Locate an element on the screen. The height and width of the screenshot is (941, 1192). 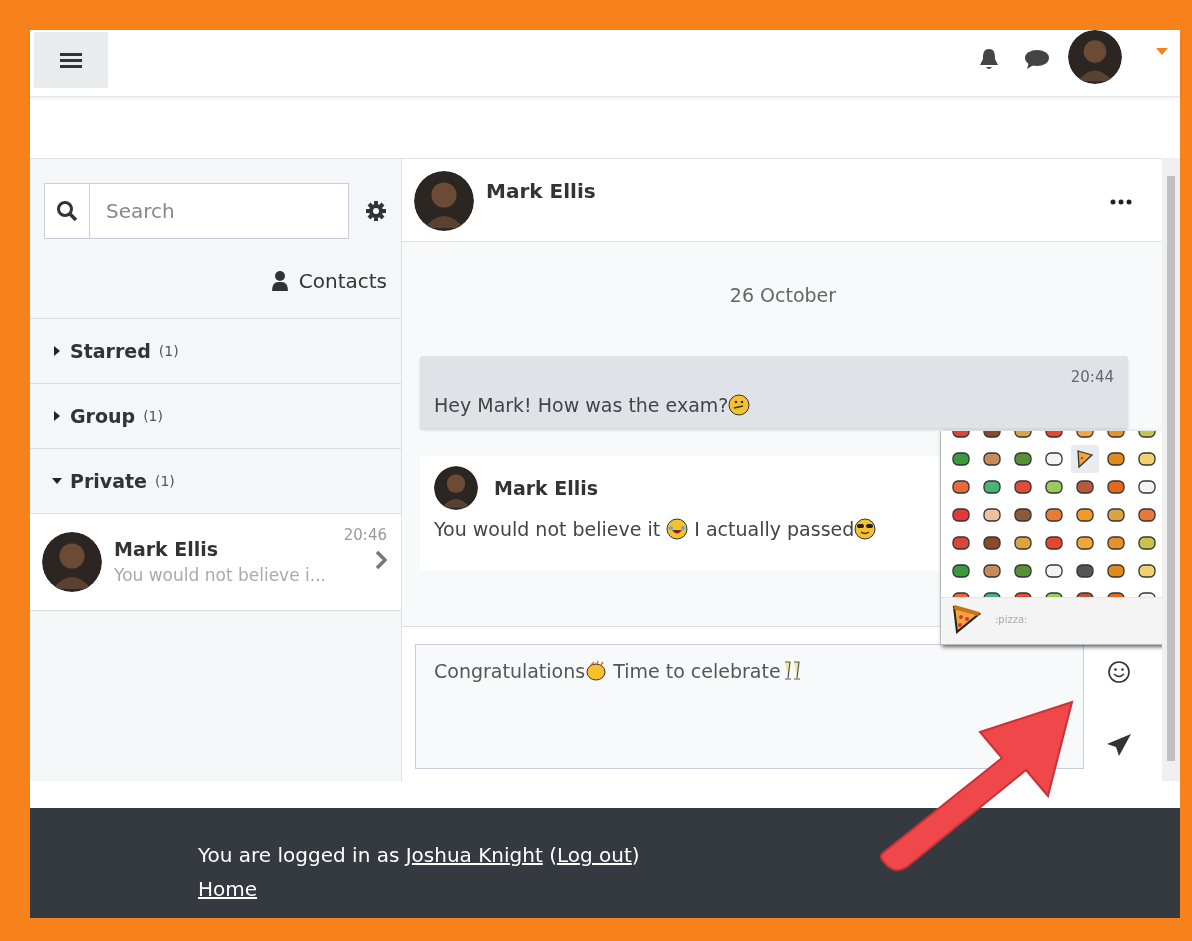
send-icon is located at coordinates (1119, 745).